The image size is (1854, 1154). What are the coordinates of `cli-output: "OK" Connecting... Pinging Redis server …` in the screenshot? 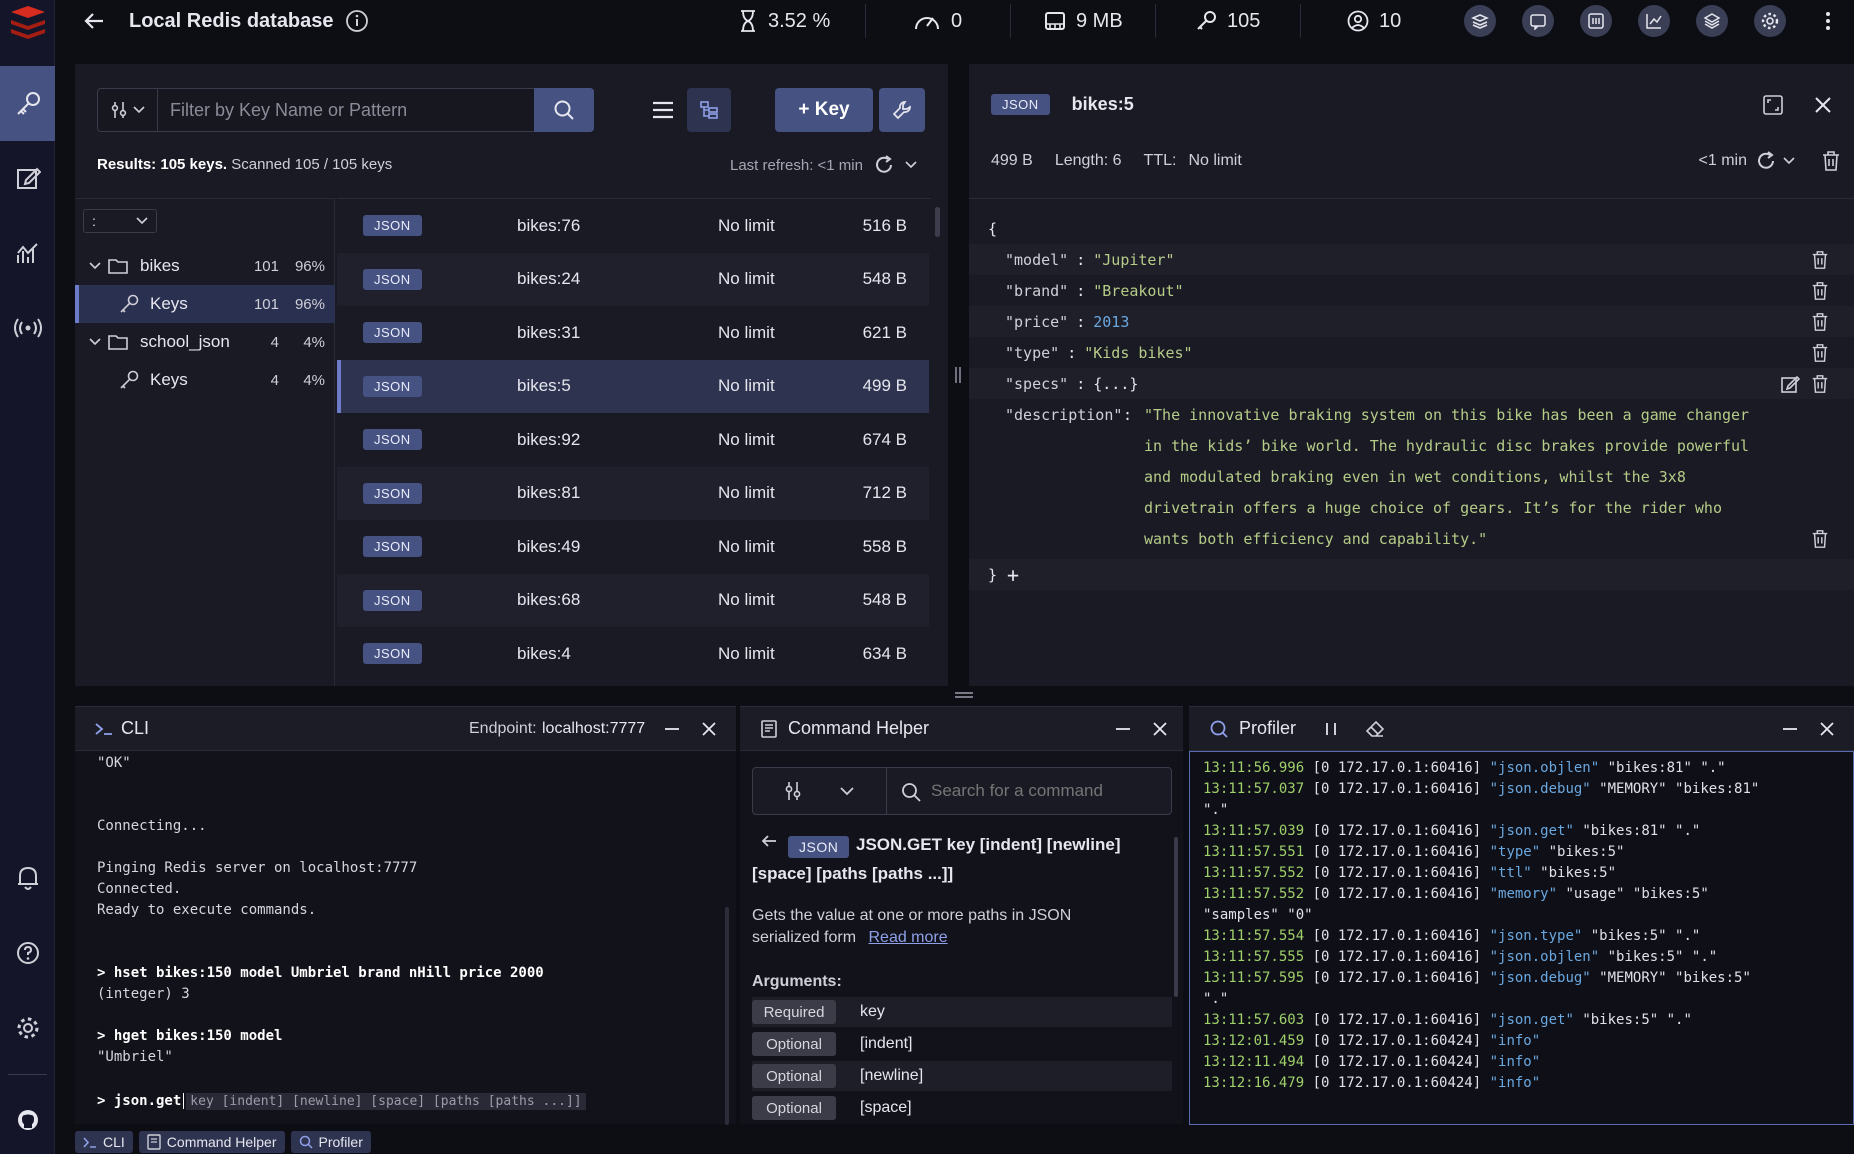 It's located at (407, 938).